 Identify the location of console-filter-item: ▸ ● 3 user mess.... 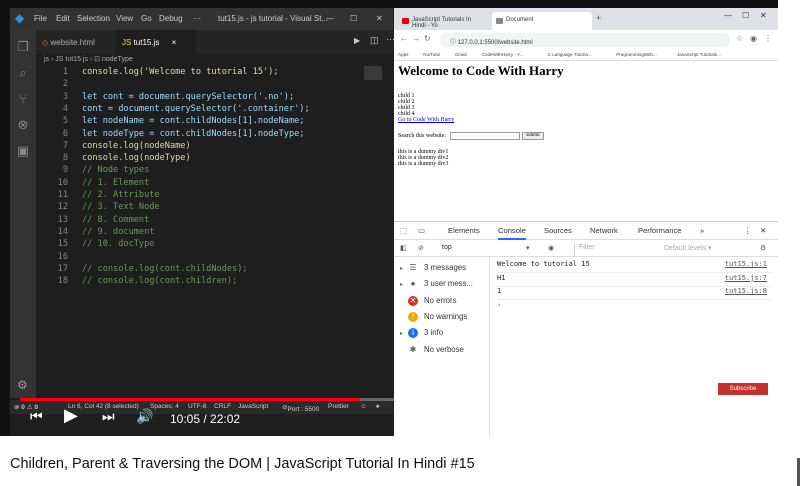
(436, 286).